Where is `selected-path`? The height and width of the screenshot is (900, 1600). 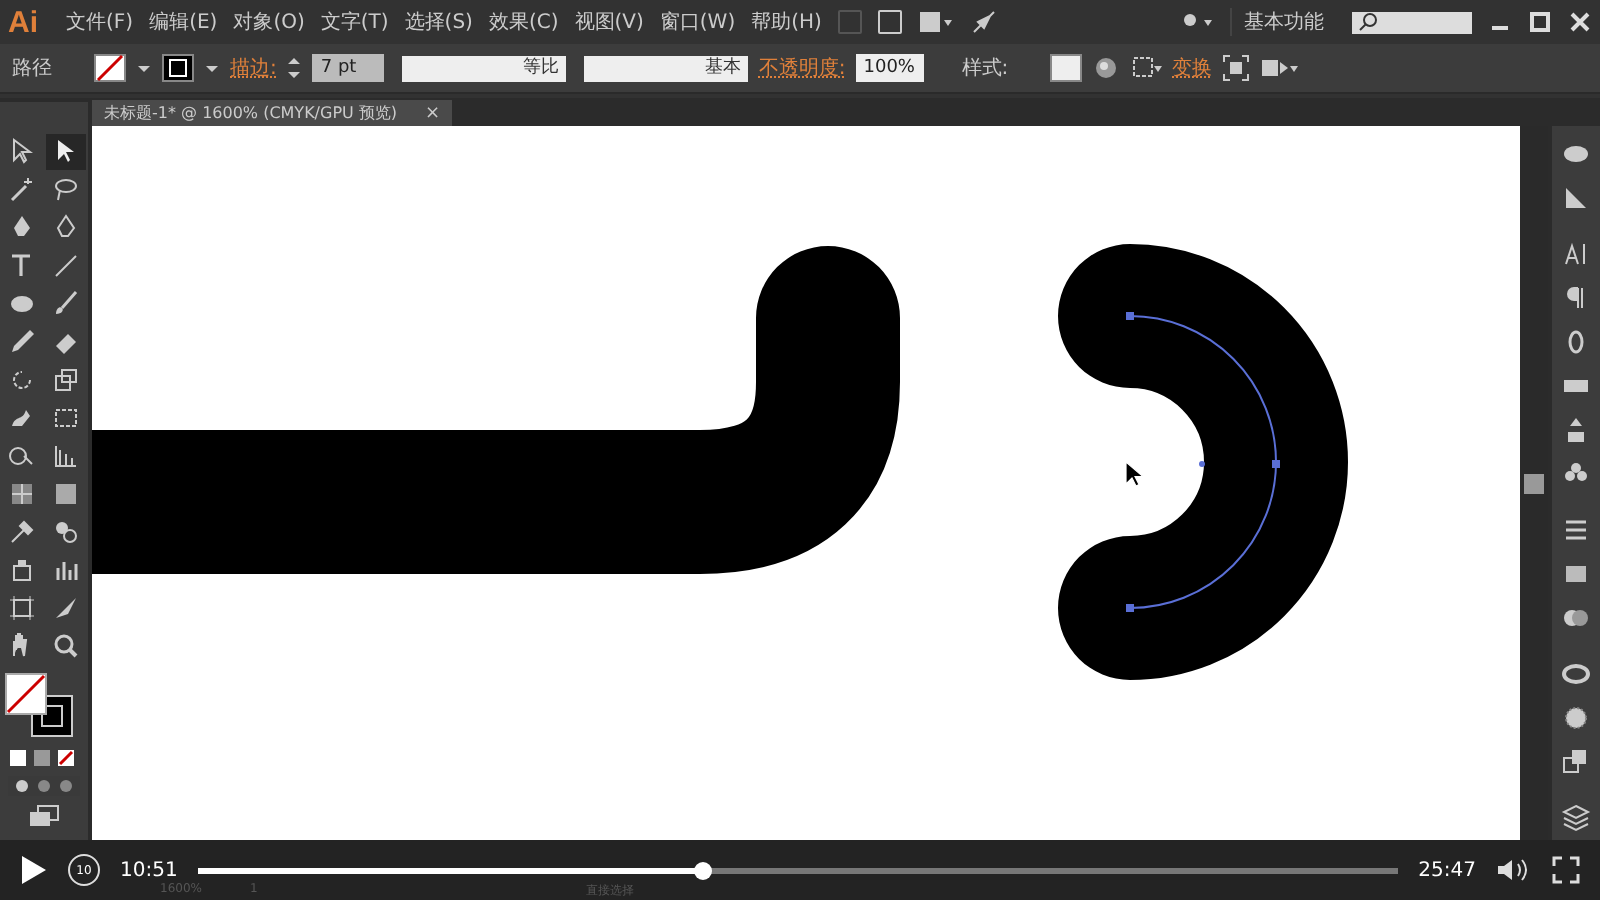
selected-path is located at coordinates (1203, 462).